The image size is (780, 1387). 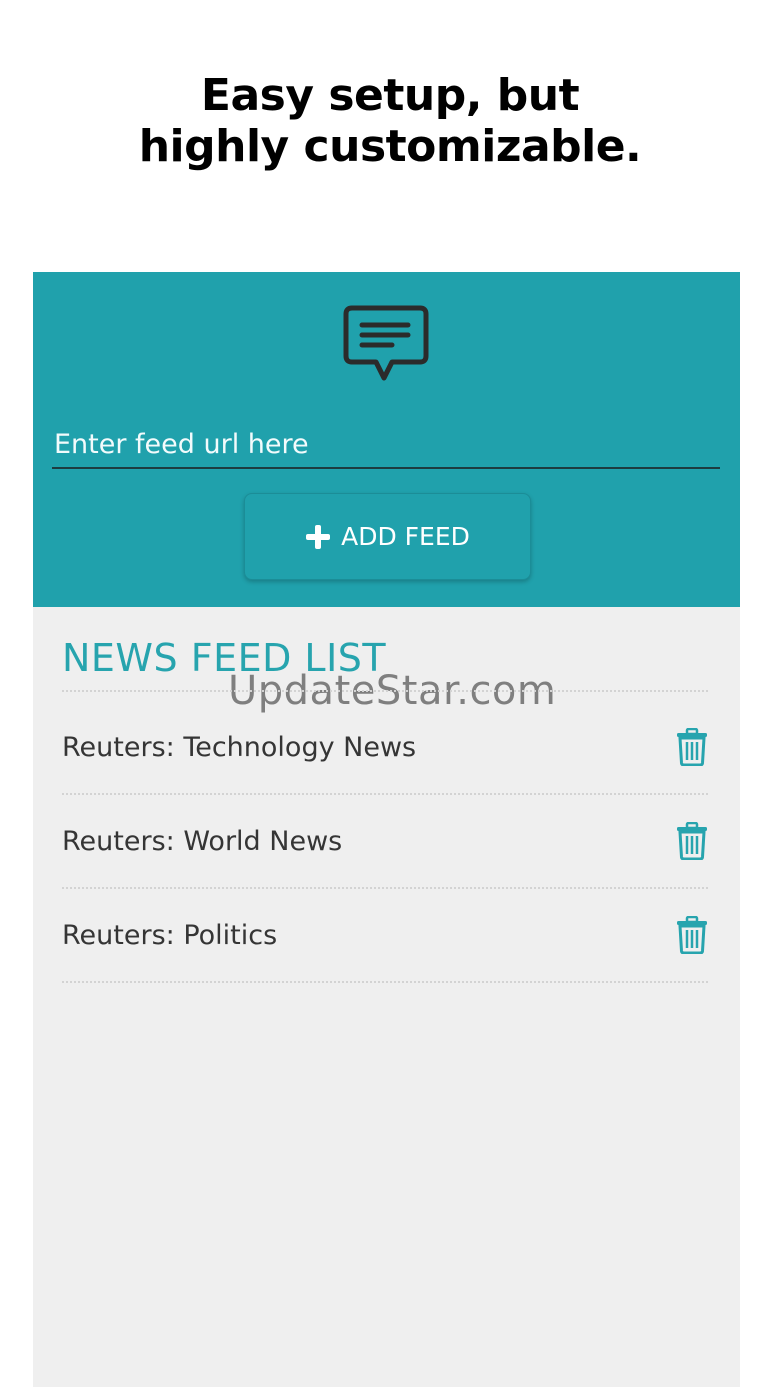 I want to click on list-item: Reuters: Politics, so click(x=385, y=936).